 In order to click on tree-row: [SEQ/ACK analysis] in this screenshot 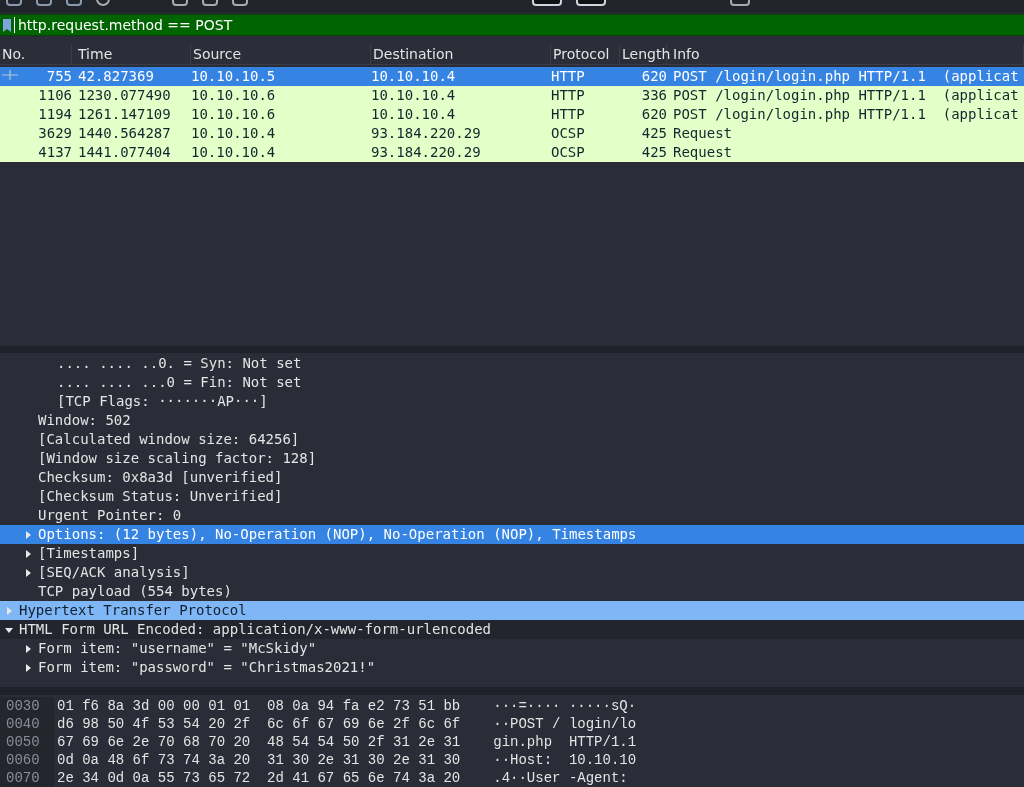, I will do `click(512, 572)`.